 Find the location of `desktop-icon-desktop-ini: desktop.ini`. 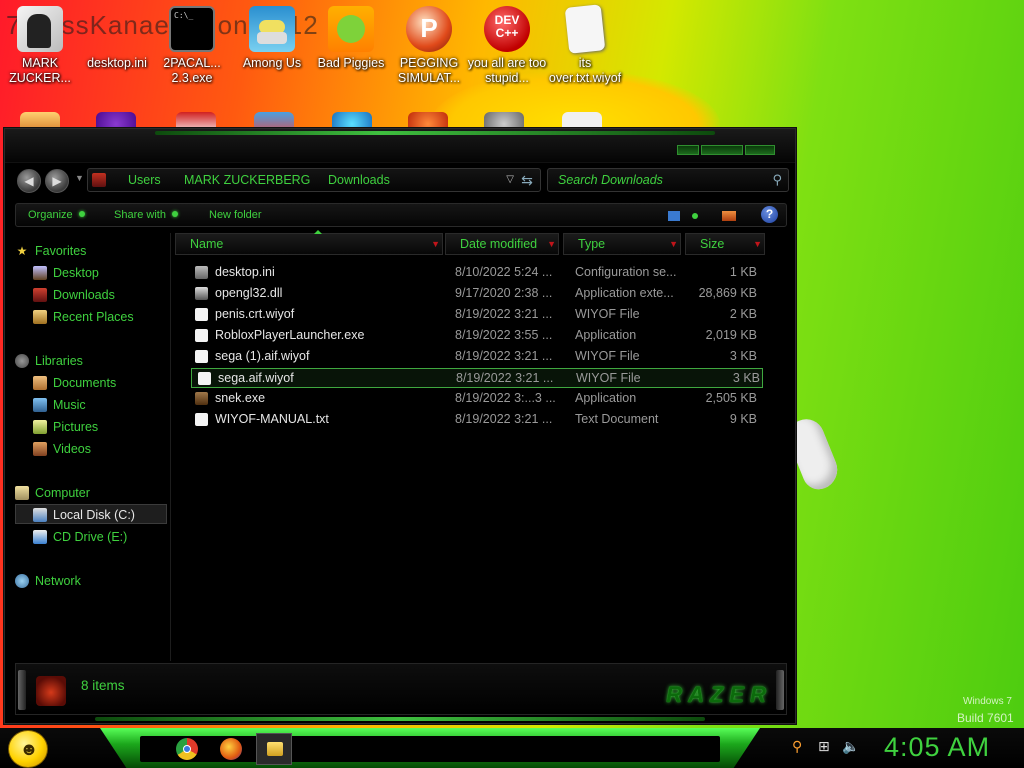

desktop-icon-desktop-ini: desktop.ini is located at coordinates (117, 38).